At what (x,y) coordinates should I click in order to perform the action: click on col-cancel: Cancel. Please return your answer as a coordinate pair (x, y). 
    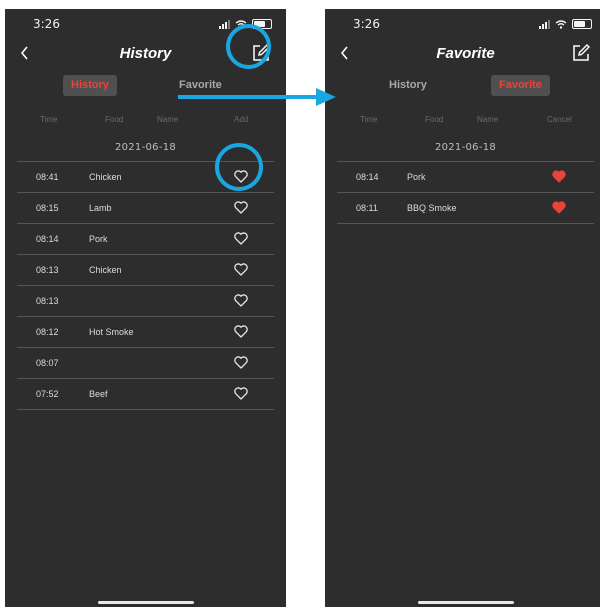
    Looking at the image, I should click on (559, 119).